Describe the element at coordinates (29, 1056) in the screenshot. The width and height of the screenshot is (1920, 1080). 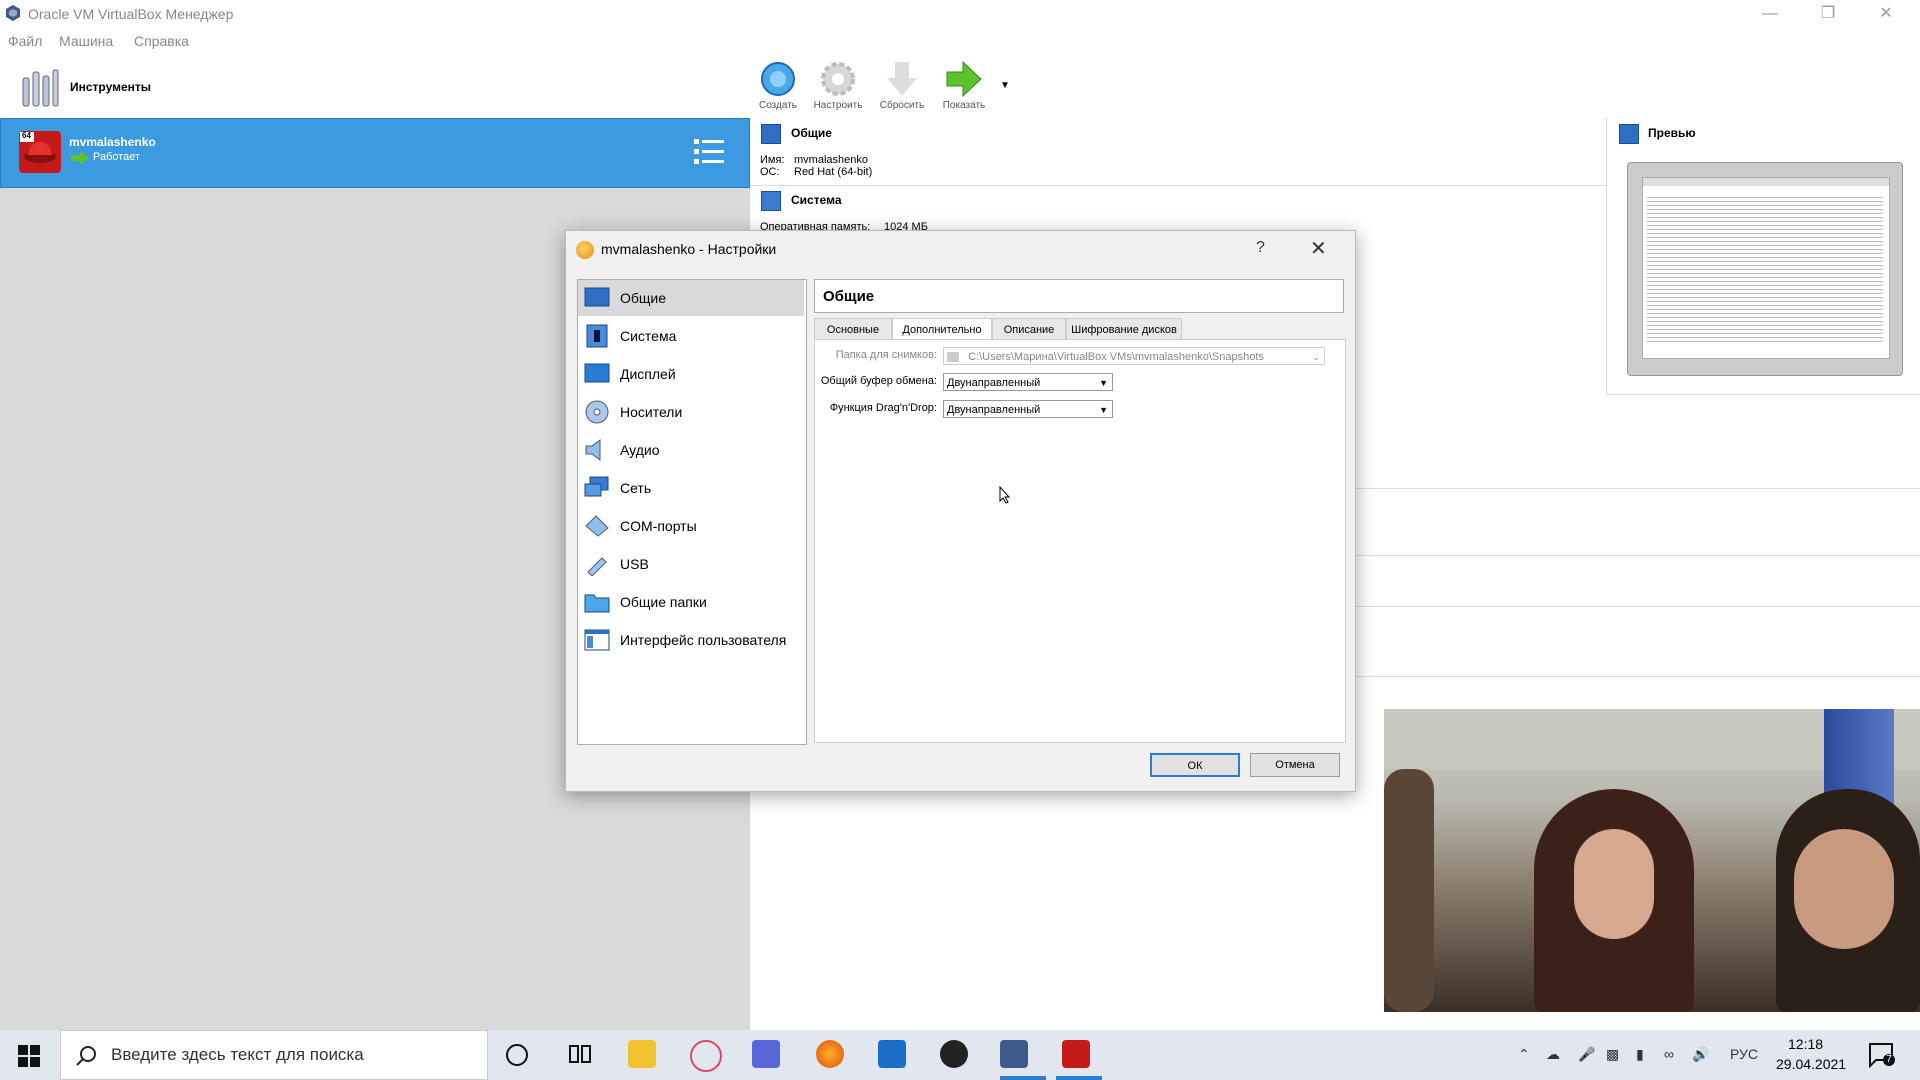
I see `windows-start-icon` at that location.